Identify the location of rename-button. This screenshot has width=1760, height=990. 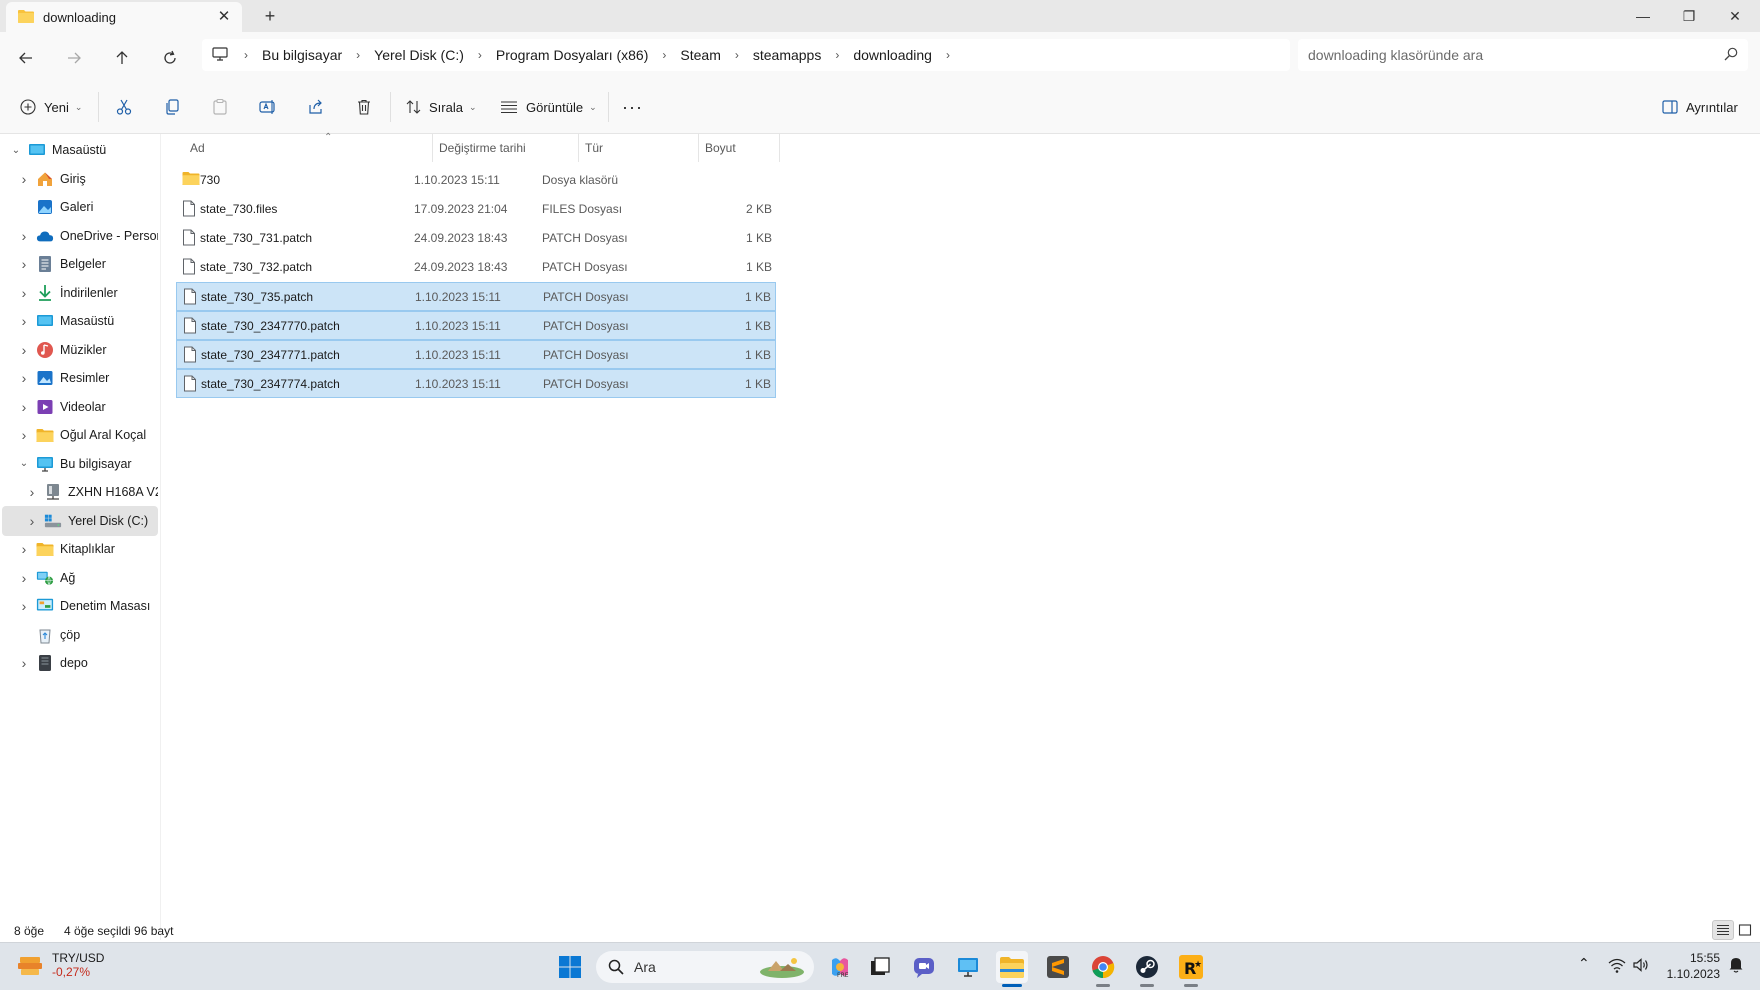
(268, 107).